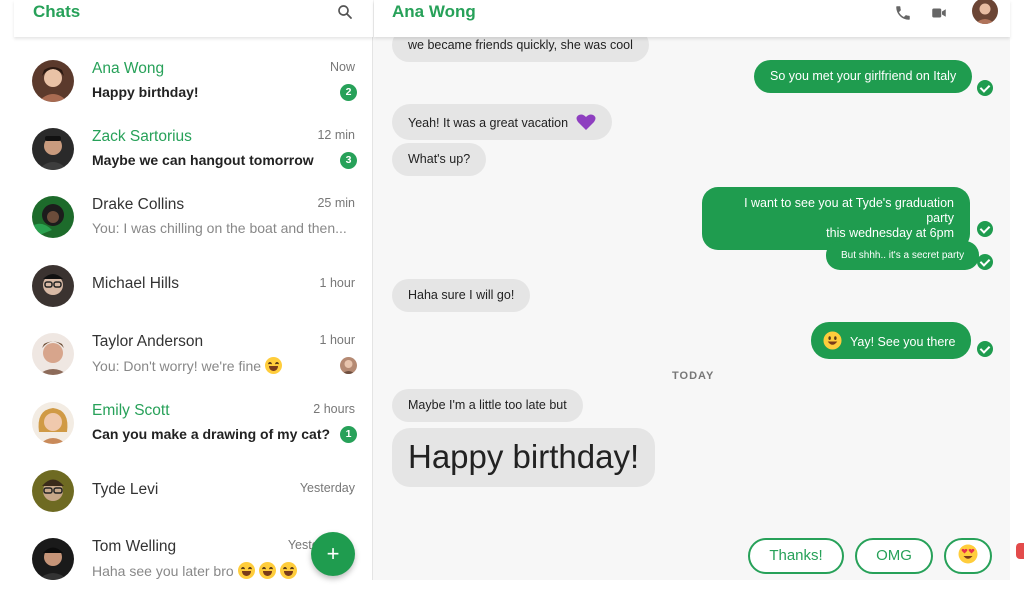 The width and height of the screenshot is (1024, 592). Describe the element at coordinates (163, 571) in the screenshot. I see `chat-last-message-text: Haha see you later bro` at that location.